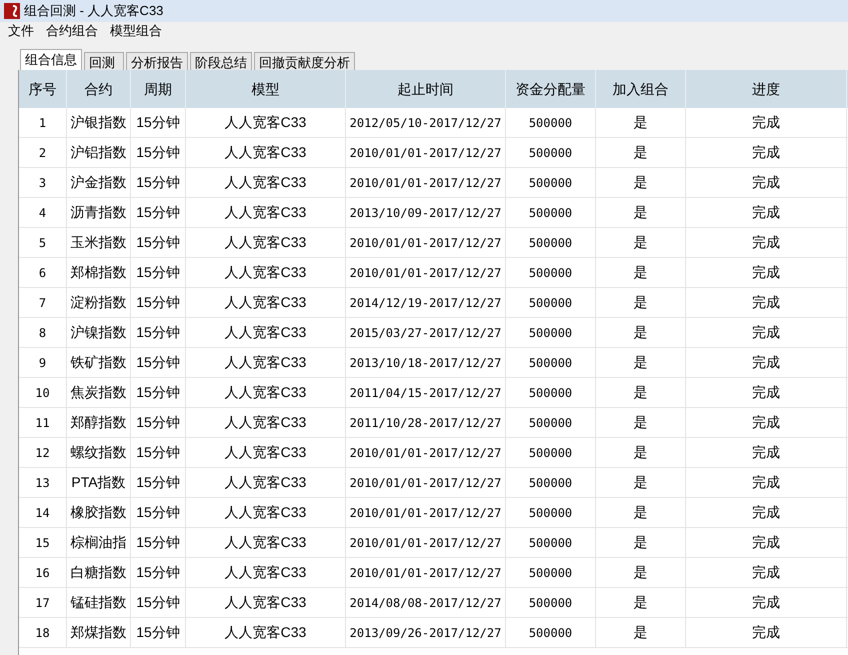 Image resolution: width=848 pixels, height=655 pixels. I want to click on table-cell: 2, so click(43, 152).